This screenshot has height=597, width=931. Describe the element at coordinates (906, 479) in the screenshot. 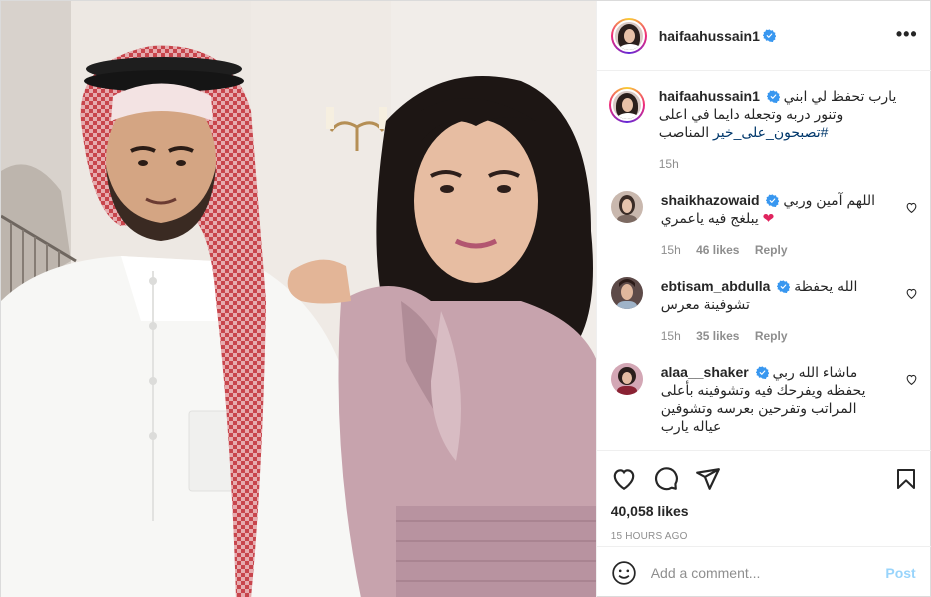

I see `bookmark-icon` at that location.